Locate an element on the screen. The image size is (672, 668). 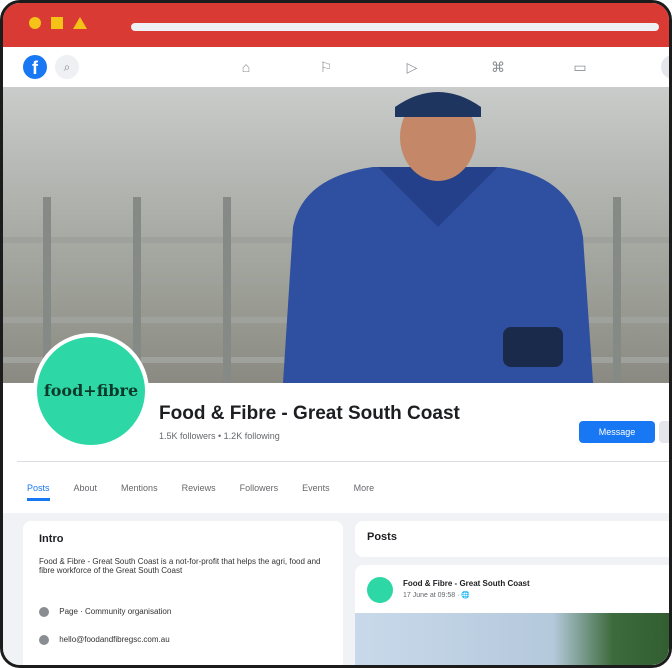
info-icon is located at coordinates (44, 612).